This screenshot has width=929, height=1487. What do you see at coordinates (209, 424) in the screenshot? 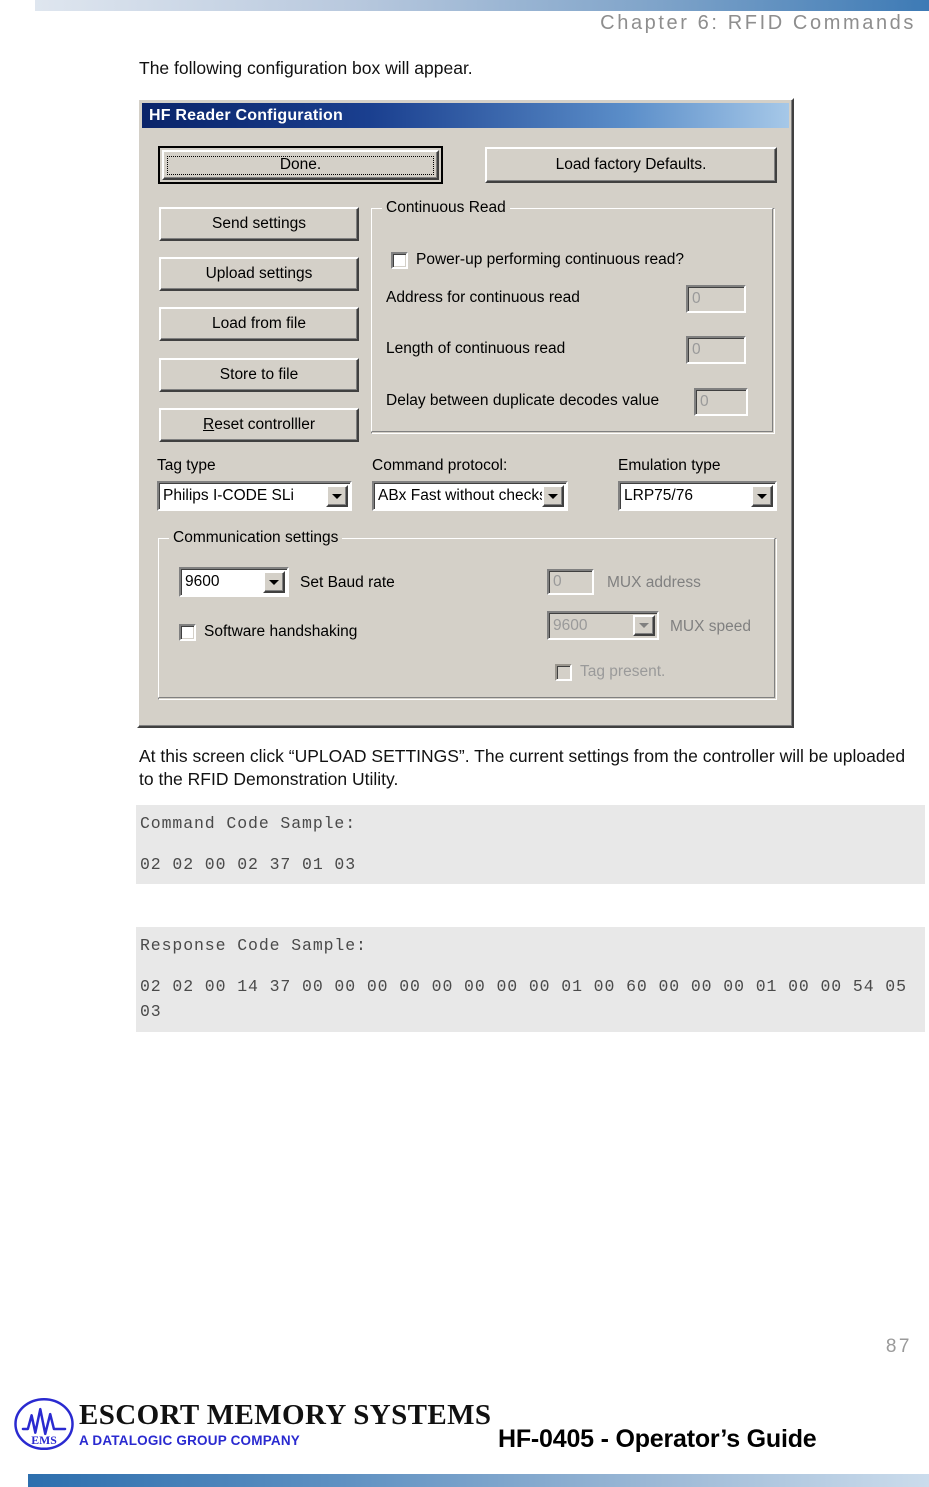
I see `reset-controller-accel-char: R` at bounding box center [209, 424].